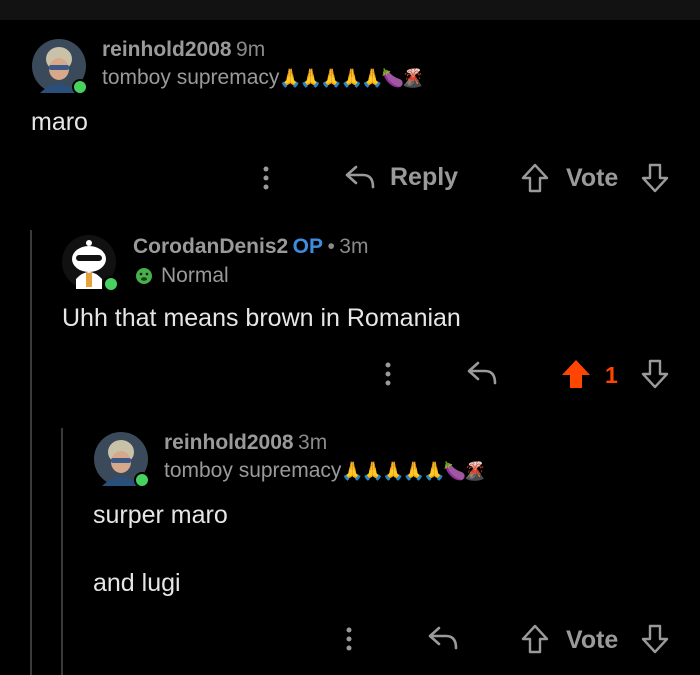 The image size is (700, 675). What do you see at coordinates (350, 10) in the screenshot?
I see `top-bar` at bounding box center [350, 10].